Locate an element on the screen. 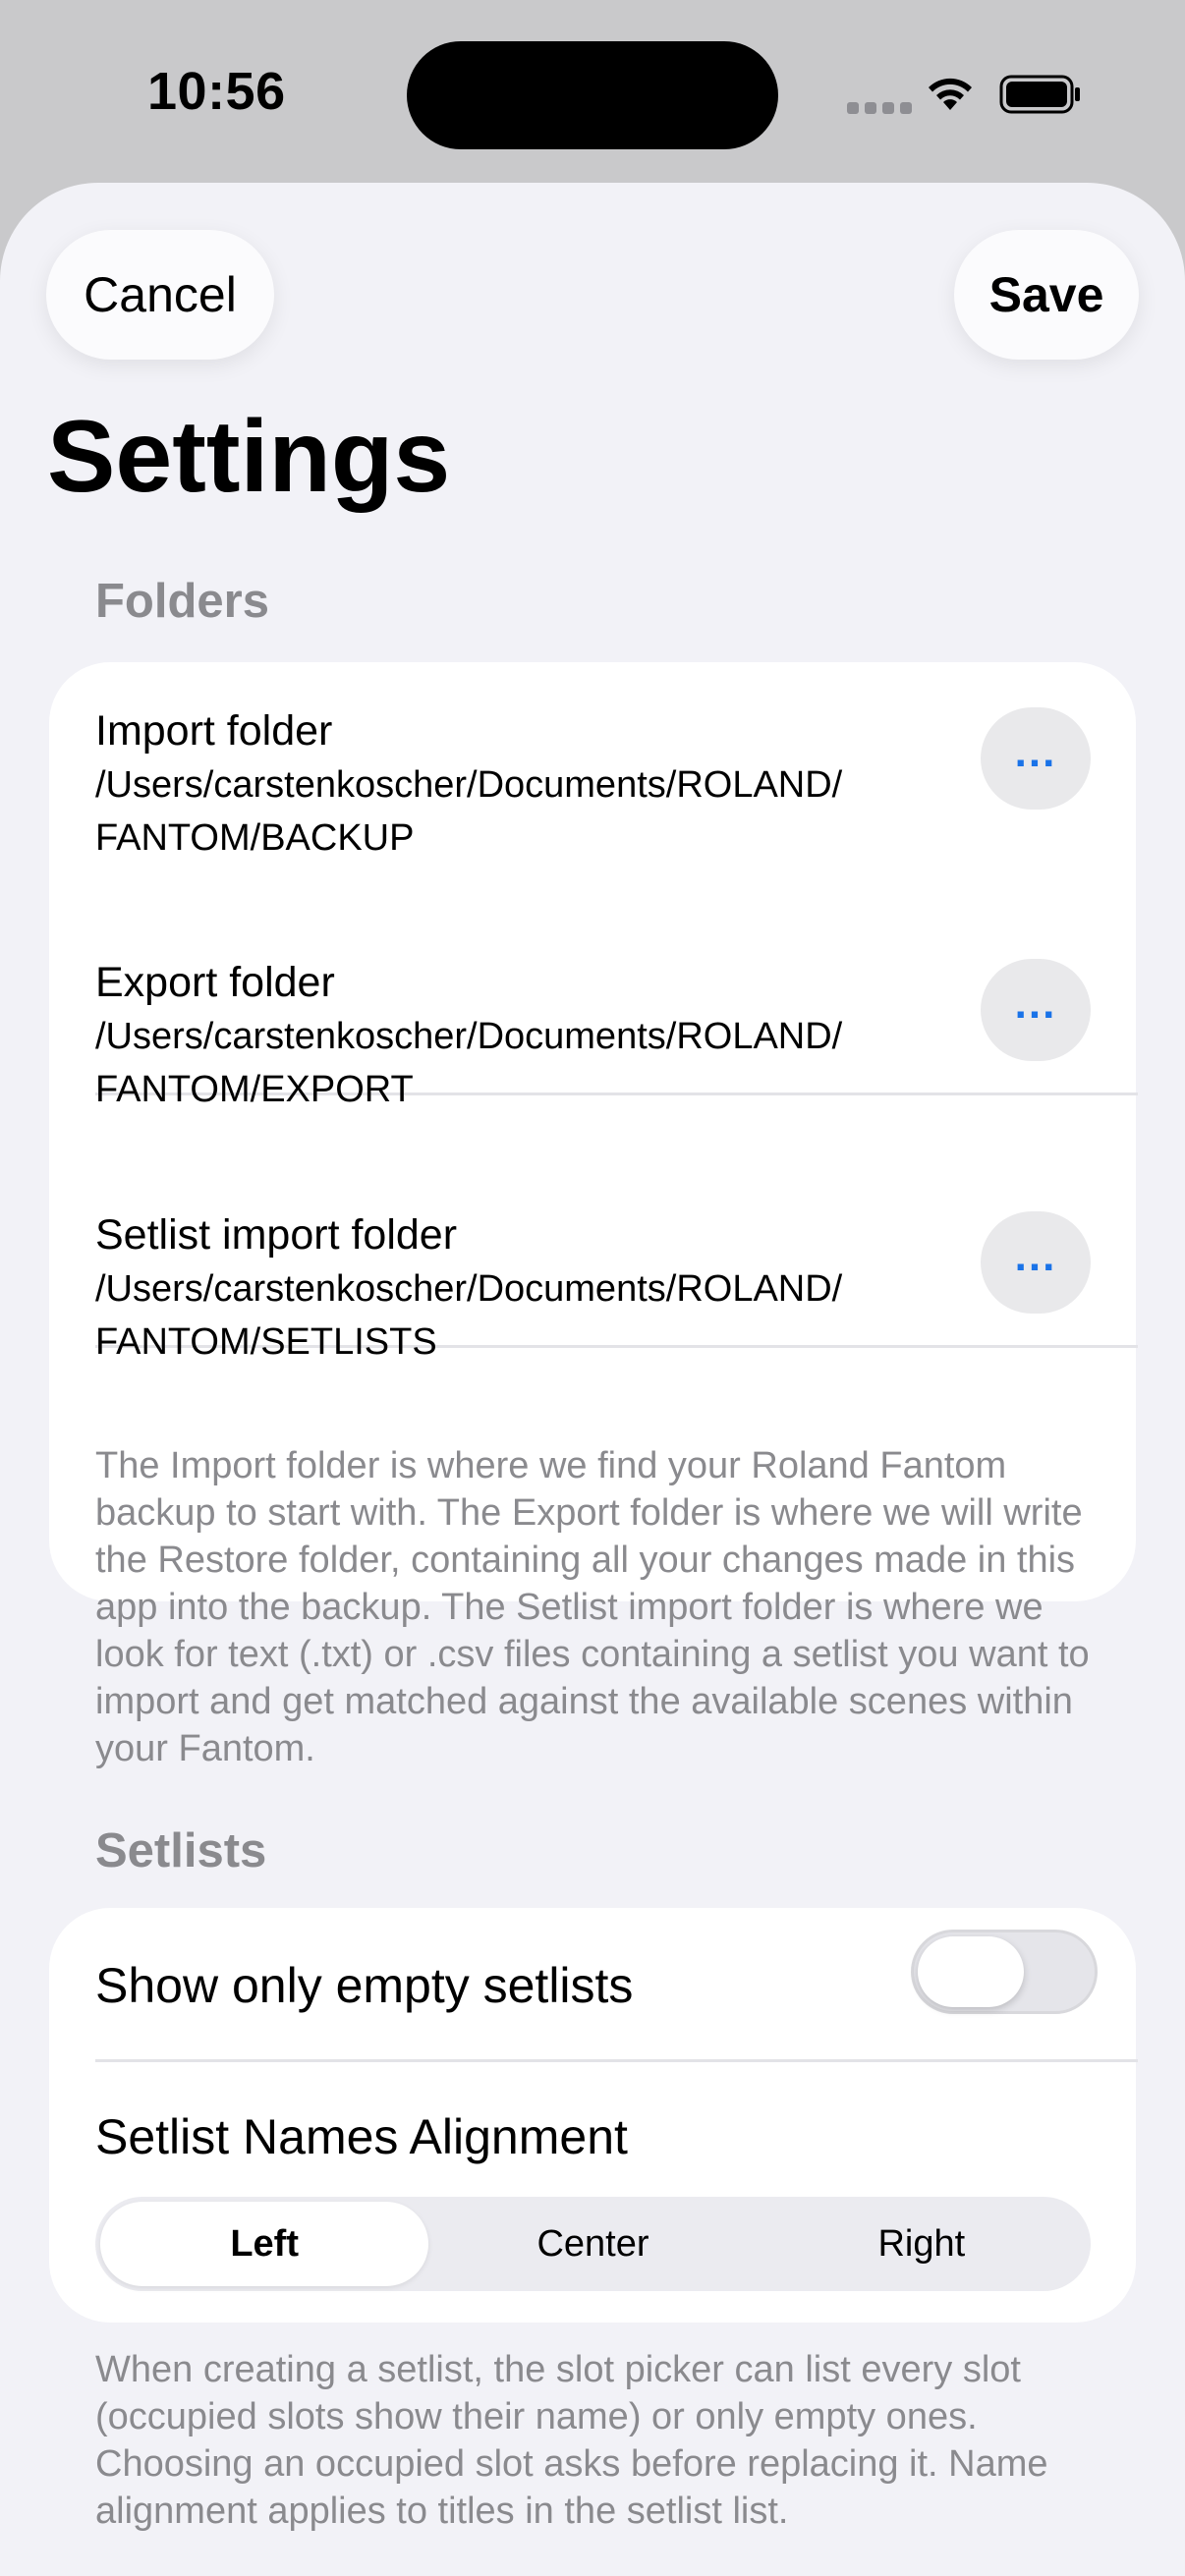  folders-section-header: Folders is located at coordinates (182, 601).